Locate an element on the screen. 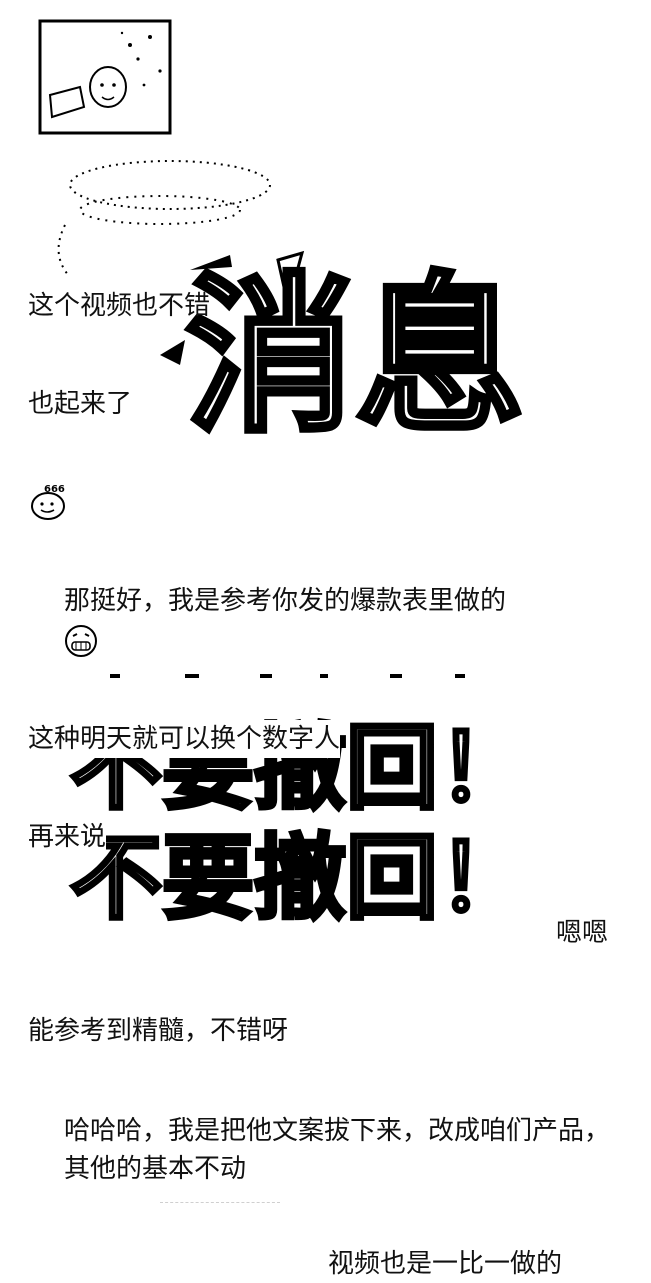  chat-message: 这种明天就可以换个数字人 is located at coordinates (184, 739).